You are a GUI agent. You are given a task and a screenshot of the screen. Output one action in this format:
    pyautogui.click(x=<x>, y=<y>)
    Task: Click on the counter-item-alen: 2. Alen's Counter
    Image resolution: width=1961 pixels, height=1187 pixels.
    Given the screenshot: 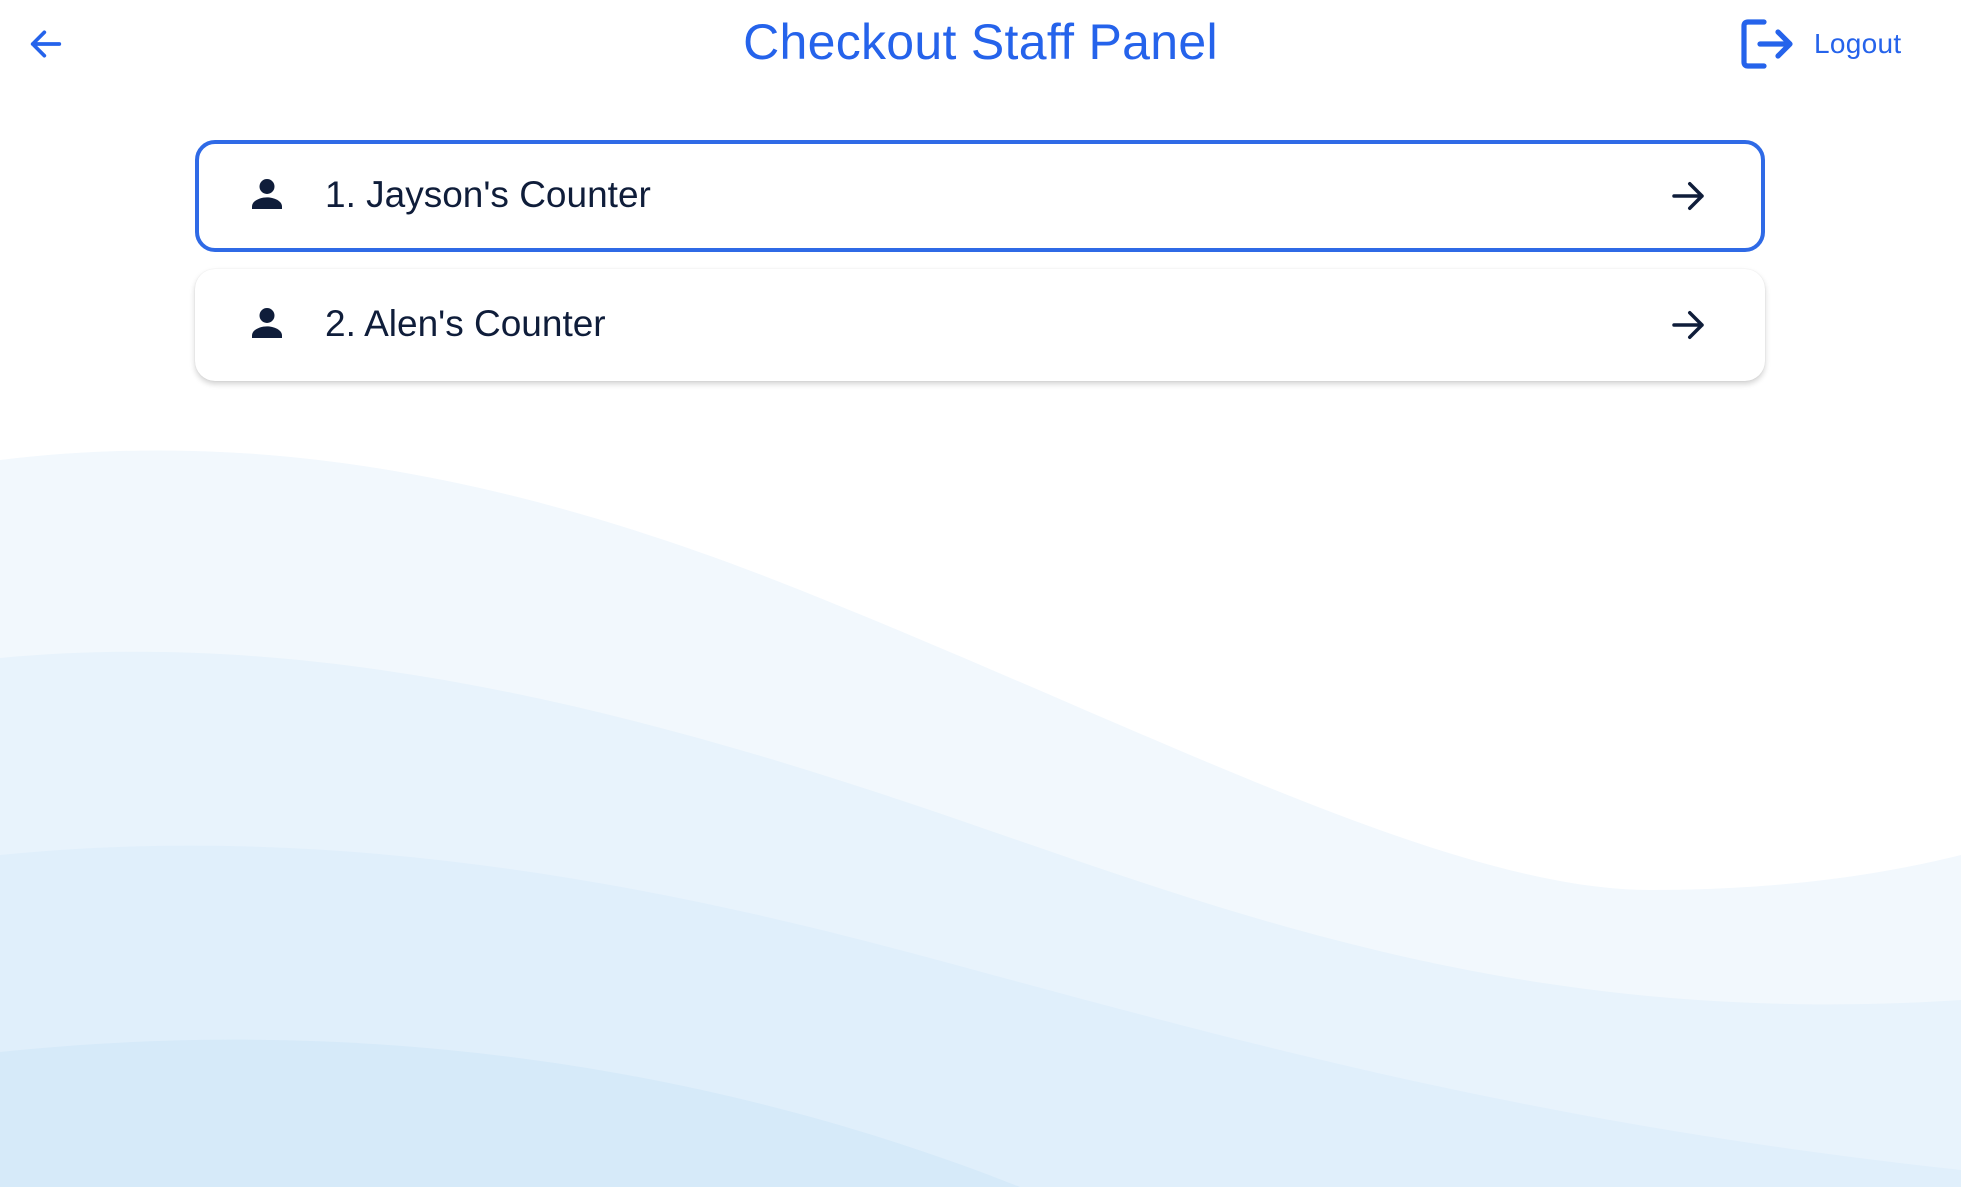 What is the action you would take?
    pyautogui.click(x=980, y=325)
    